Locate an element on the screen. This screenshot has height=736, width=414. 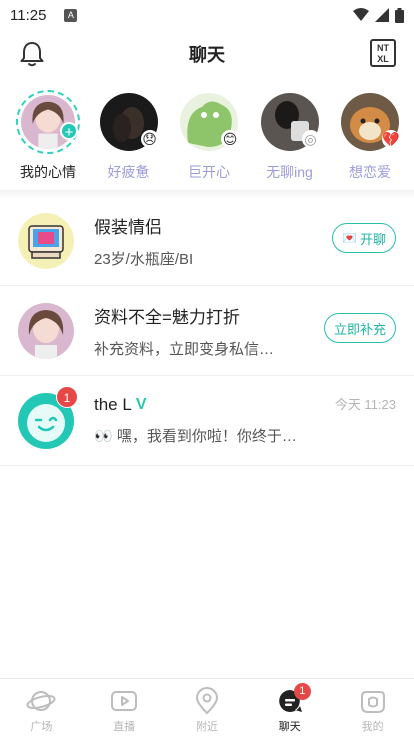
tab-chat: 1 聊天 is located at coordinates (289, 707).